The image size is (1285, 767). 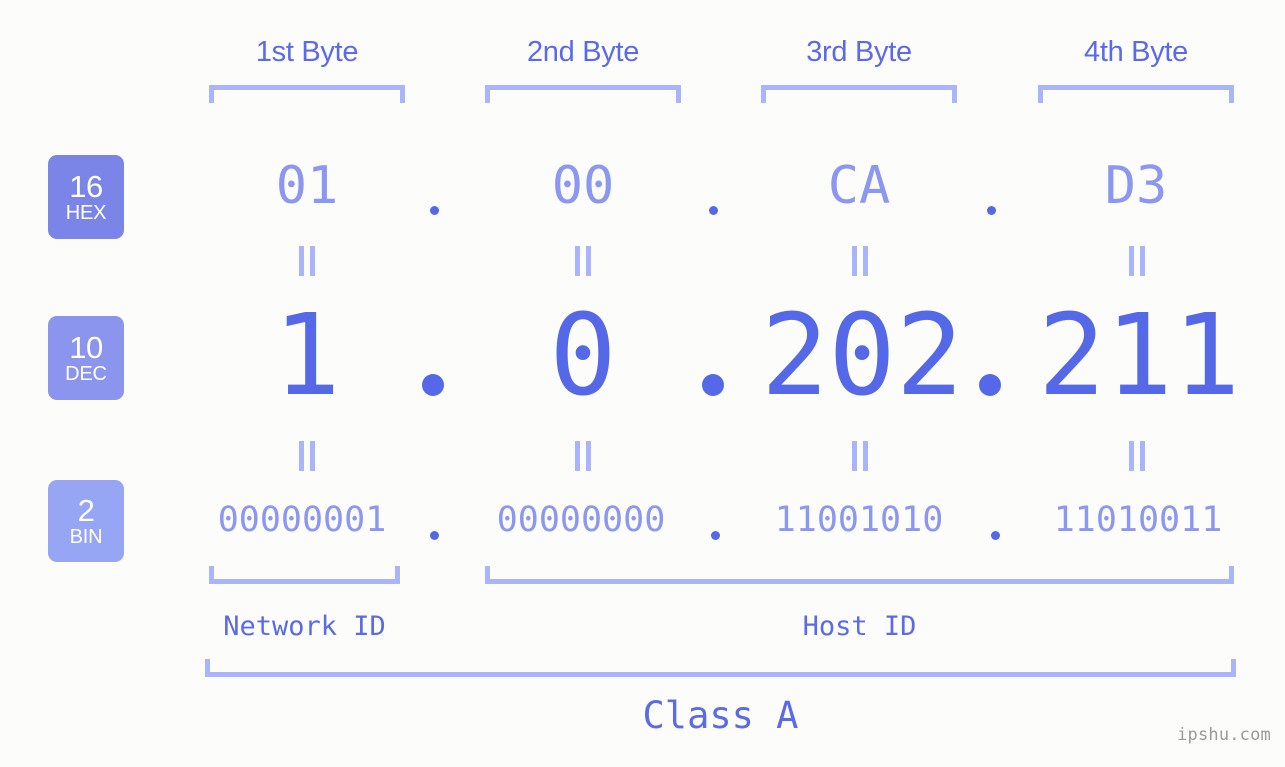 I want to click on byte-header-2: 2nd Byte, so click(x=583, y=52).